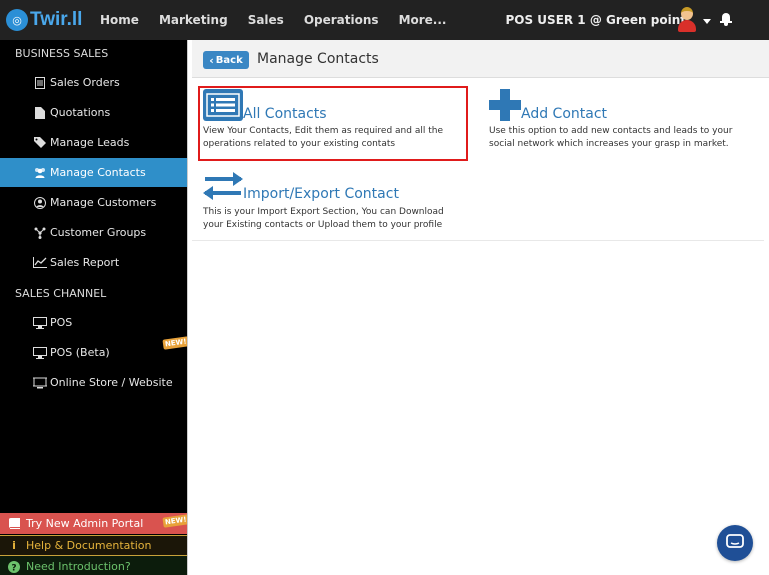 The height and width of the screenshot is (575, 769). I want to click on info-icon: i, so click(14, 545).